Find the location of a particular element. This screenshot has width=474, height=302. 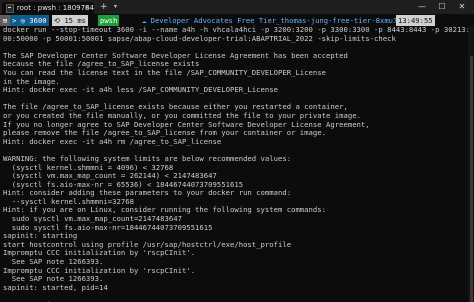

close-button: ✕ is located at coordinates (462, 7).